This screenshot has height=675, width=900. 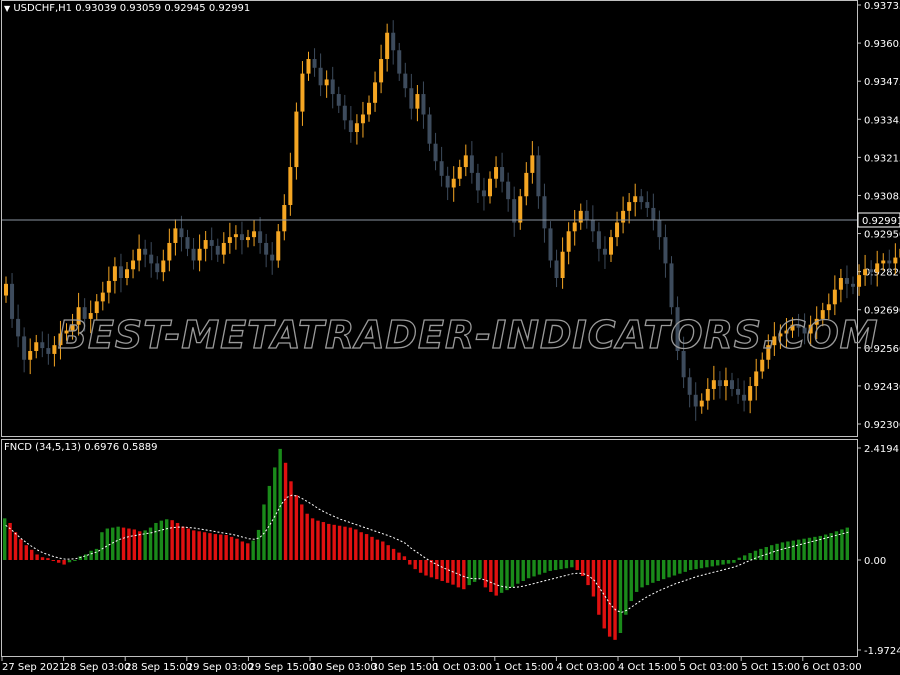 I want to click on price-tick-label: 0.93605, so click(x=882, y=44).